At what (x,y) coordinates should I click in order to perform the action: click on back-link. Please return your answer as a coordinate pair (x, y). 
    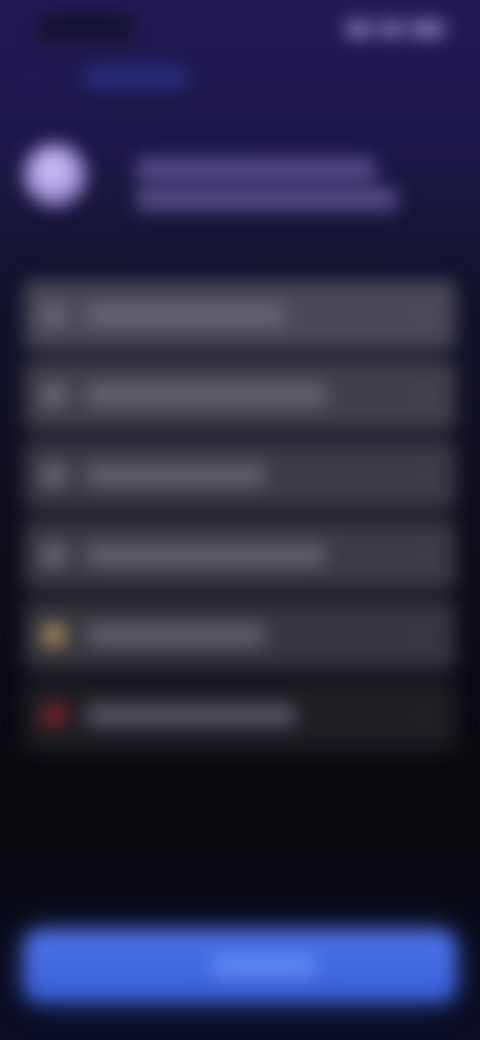
    Looking at the image, I should click on (136, 77).